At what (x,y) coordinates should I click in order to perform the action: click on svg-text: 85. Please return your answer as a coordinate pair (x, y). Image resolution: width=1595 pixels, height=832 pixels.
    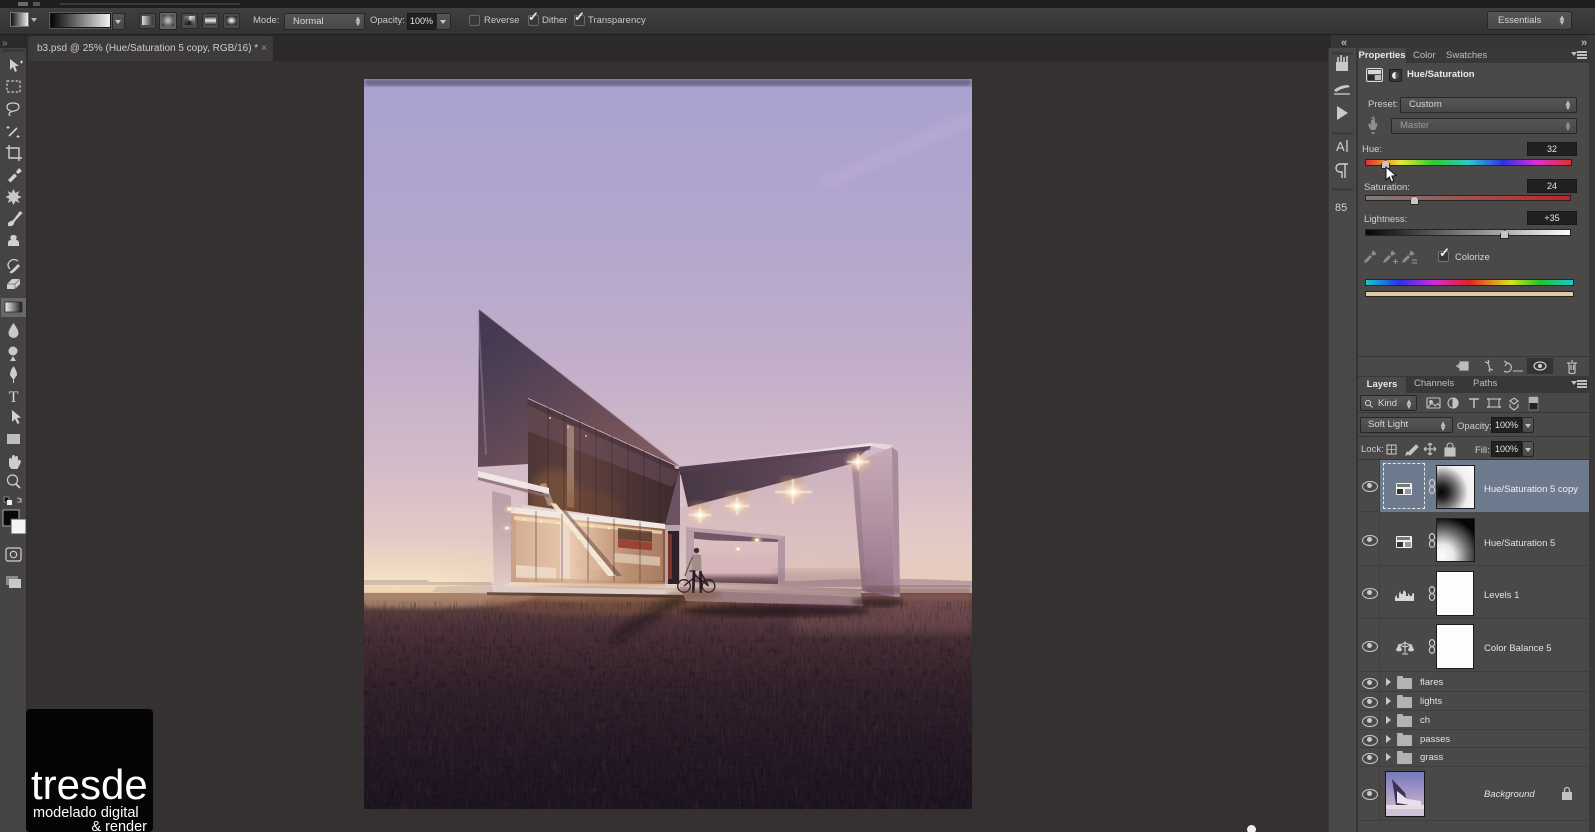
    Looking at the image, I should click on (1341, 208).